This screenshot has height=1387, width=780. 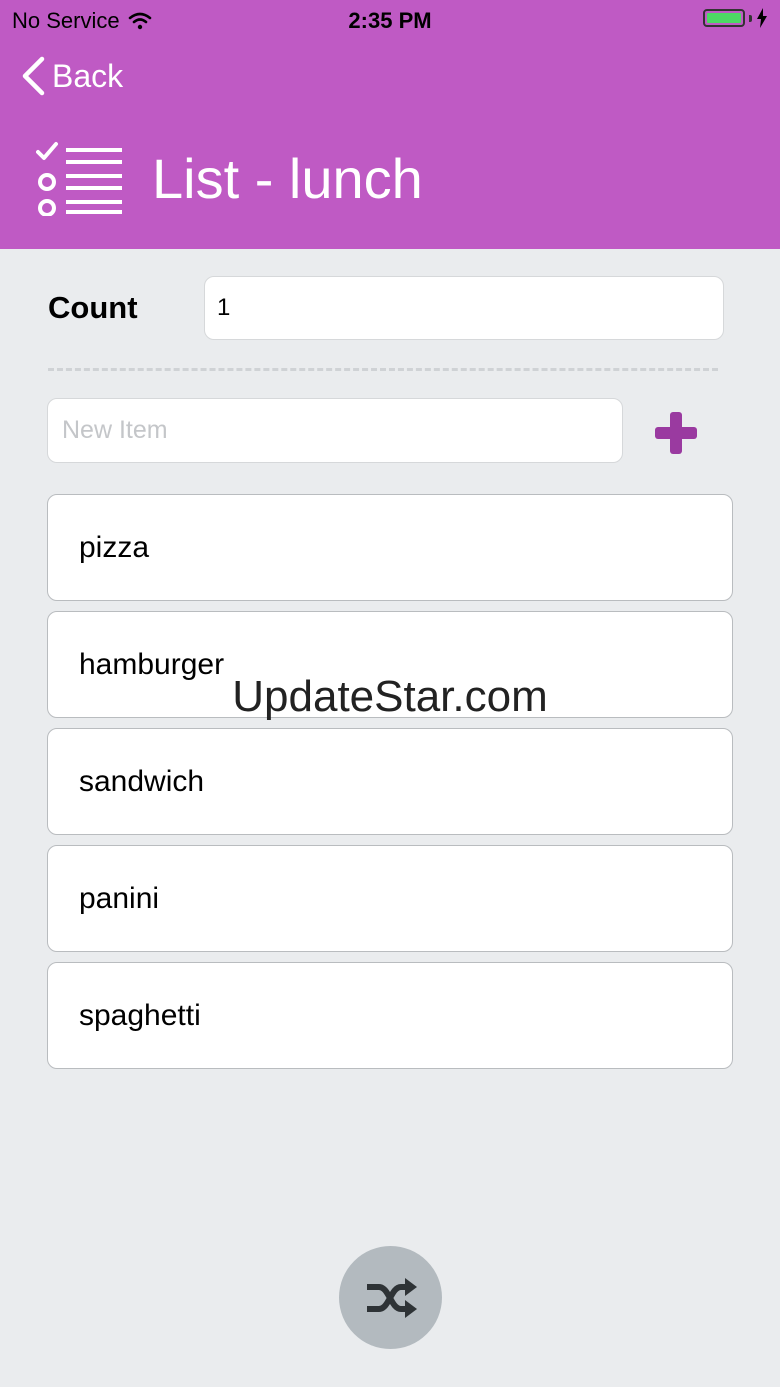 I want to click on new-item-input, so click(x=335, y=430).